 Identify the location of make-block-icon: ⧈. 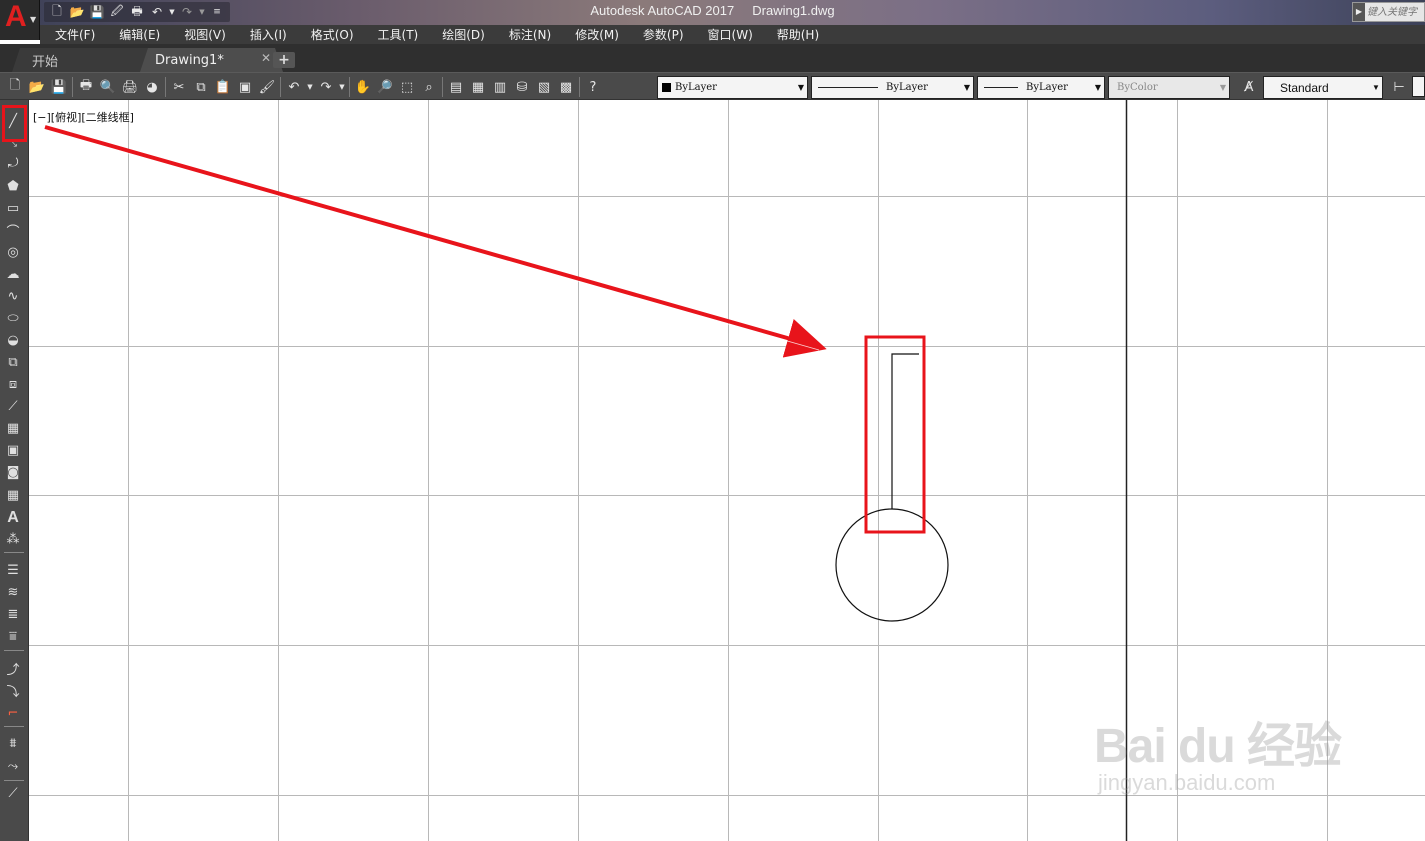
(13, 384).